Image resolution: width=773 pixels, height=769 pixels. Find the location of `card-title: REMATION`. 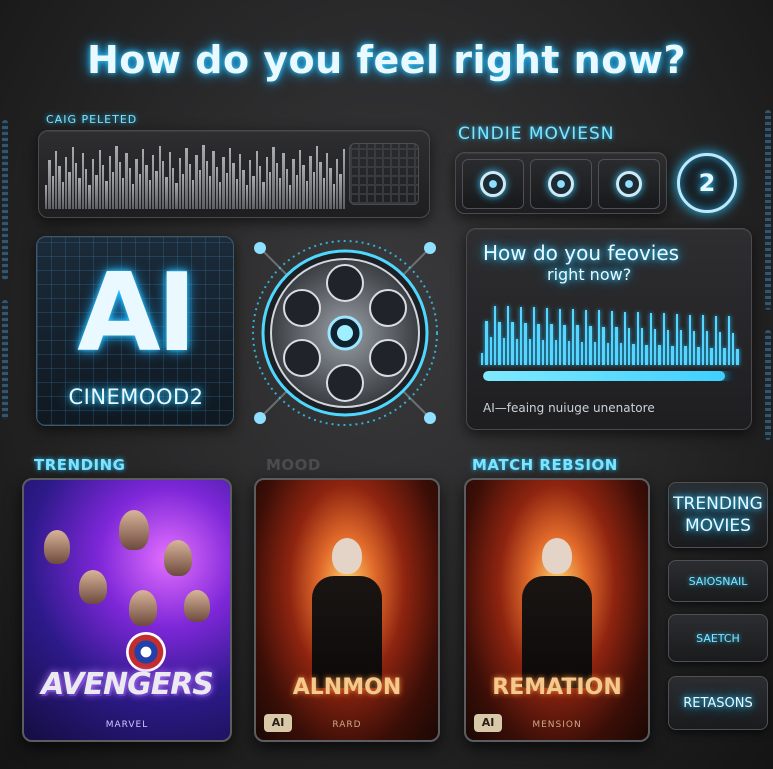

card-title: REMATION is located at coordinates (557, 687).